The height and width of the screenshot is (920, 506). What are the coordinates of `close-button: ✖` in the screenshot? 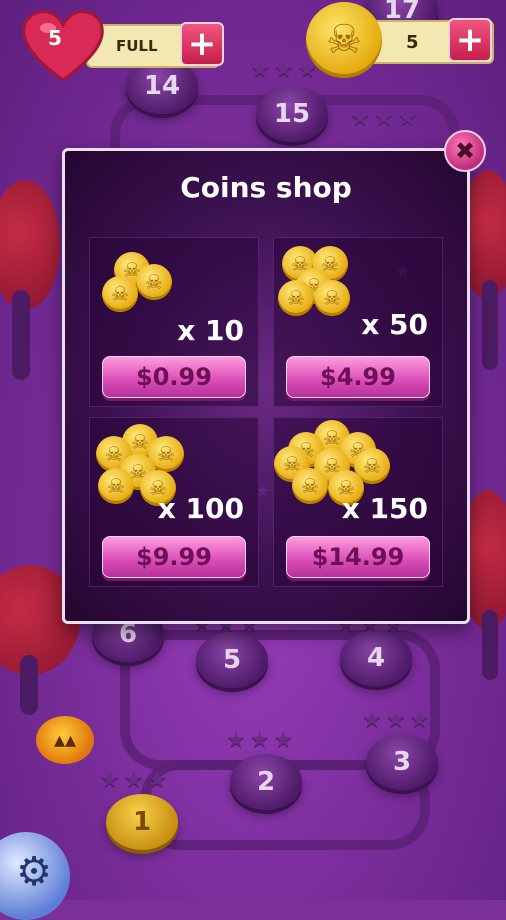 It's located at (465, 151).